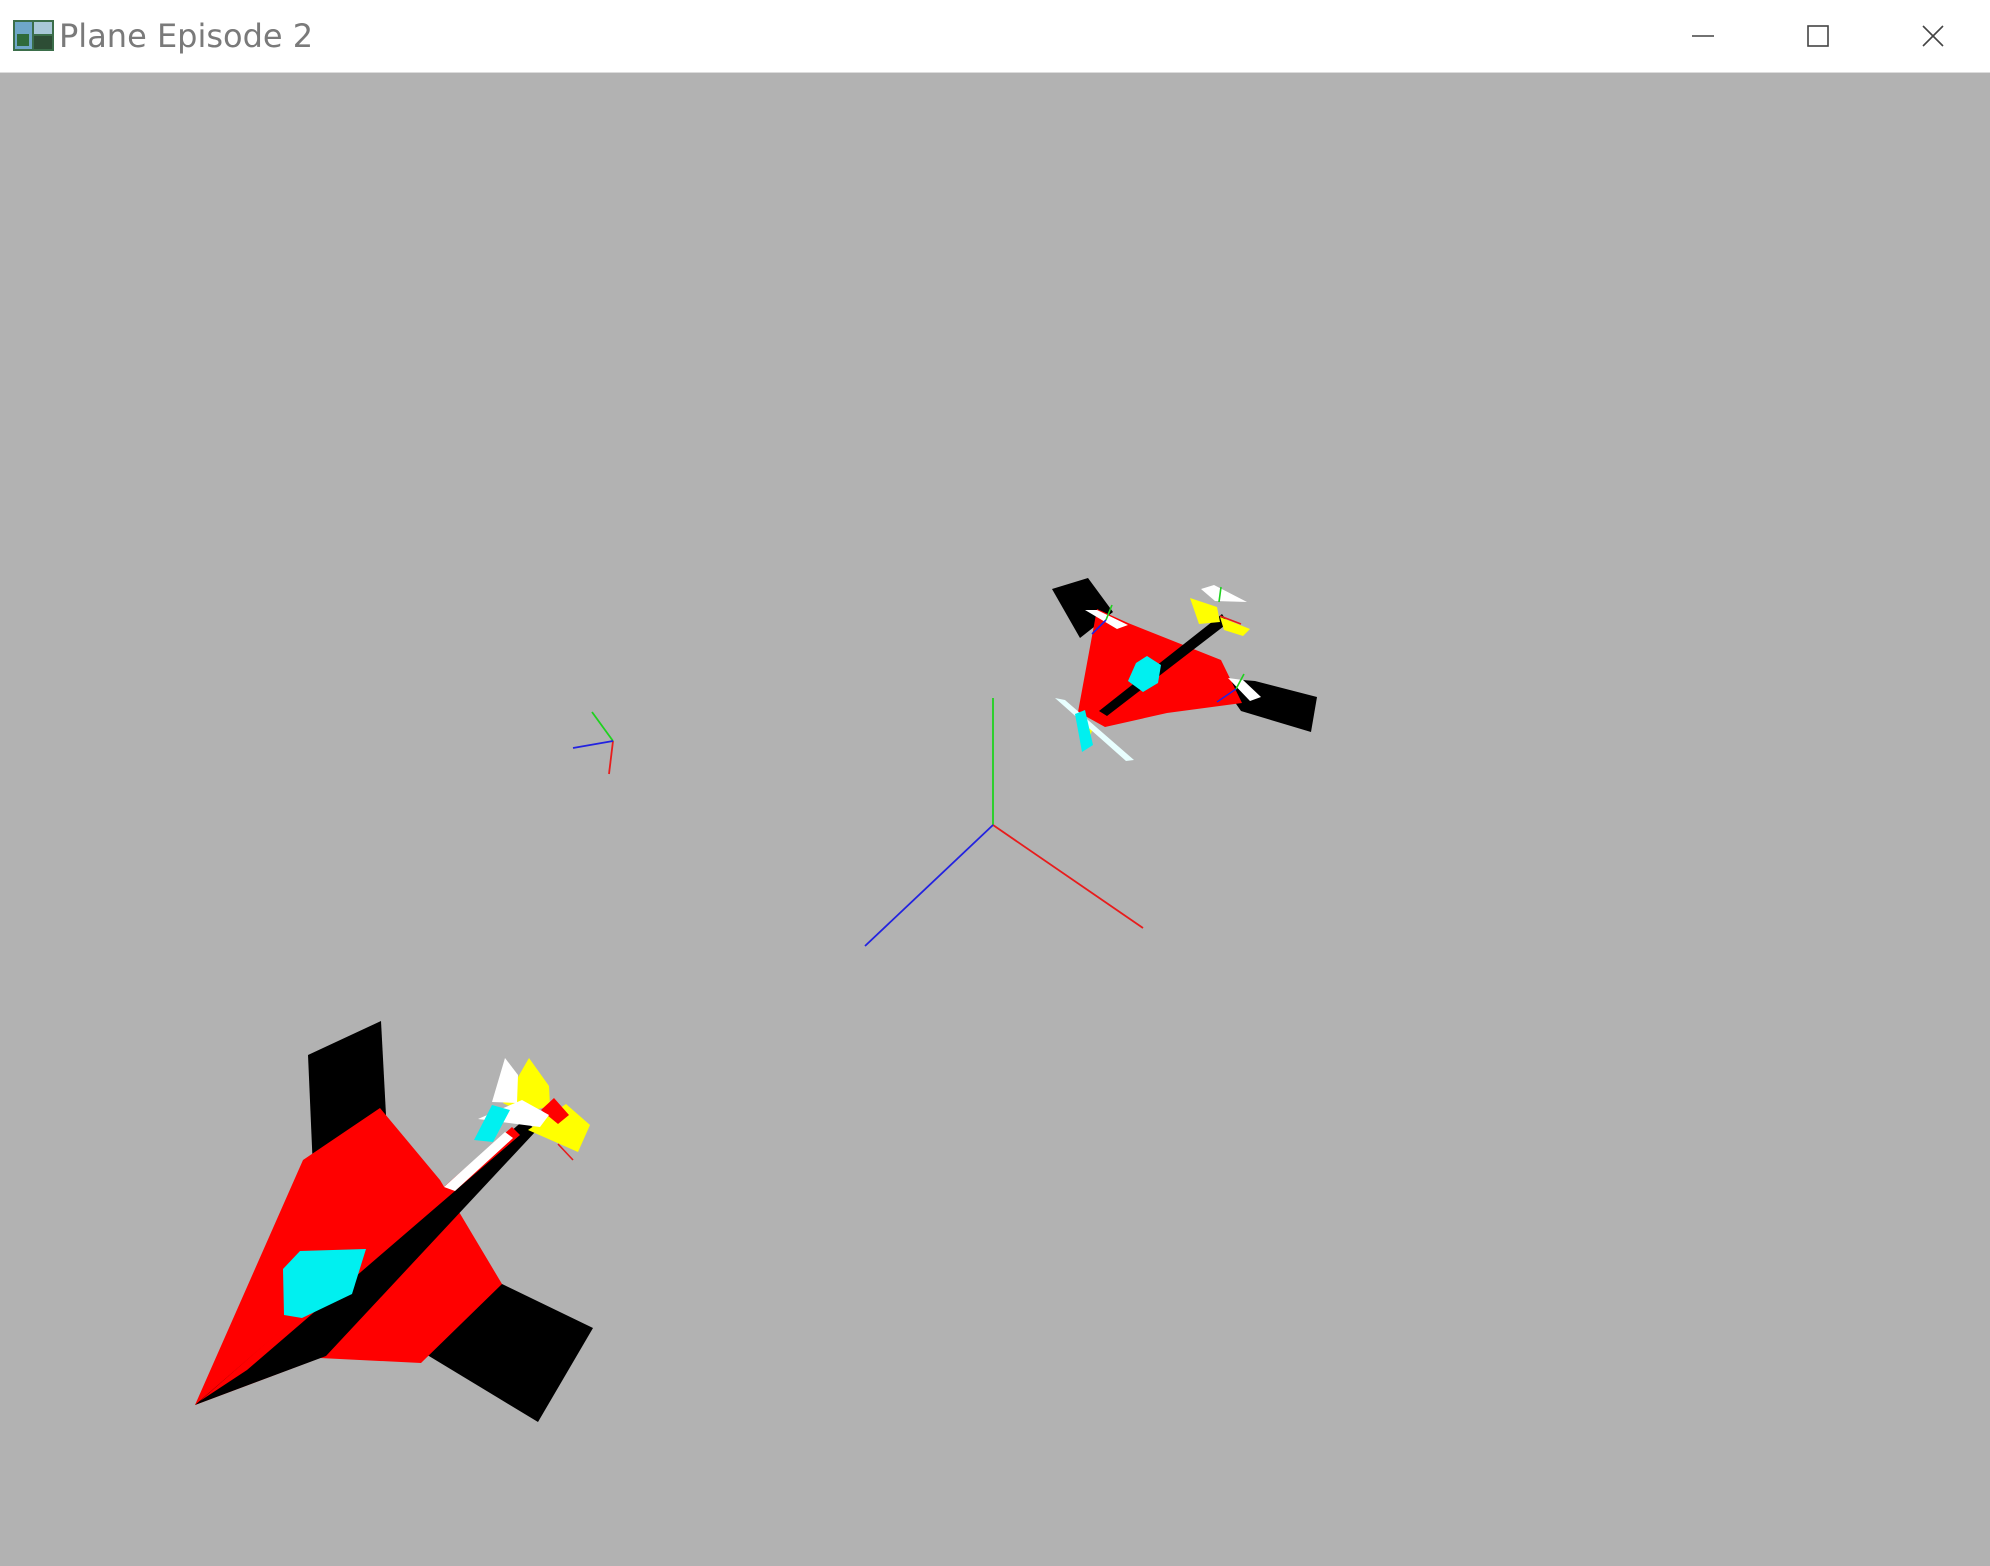  What do you see at coordinates (1068, 876) in the screenshot?
I see `world-x-axis` at bounding box center [1068, 876].